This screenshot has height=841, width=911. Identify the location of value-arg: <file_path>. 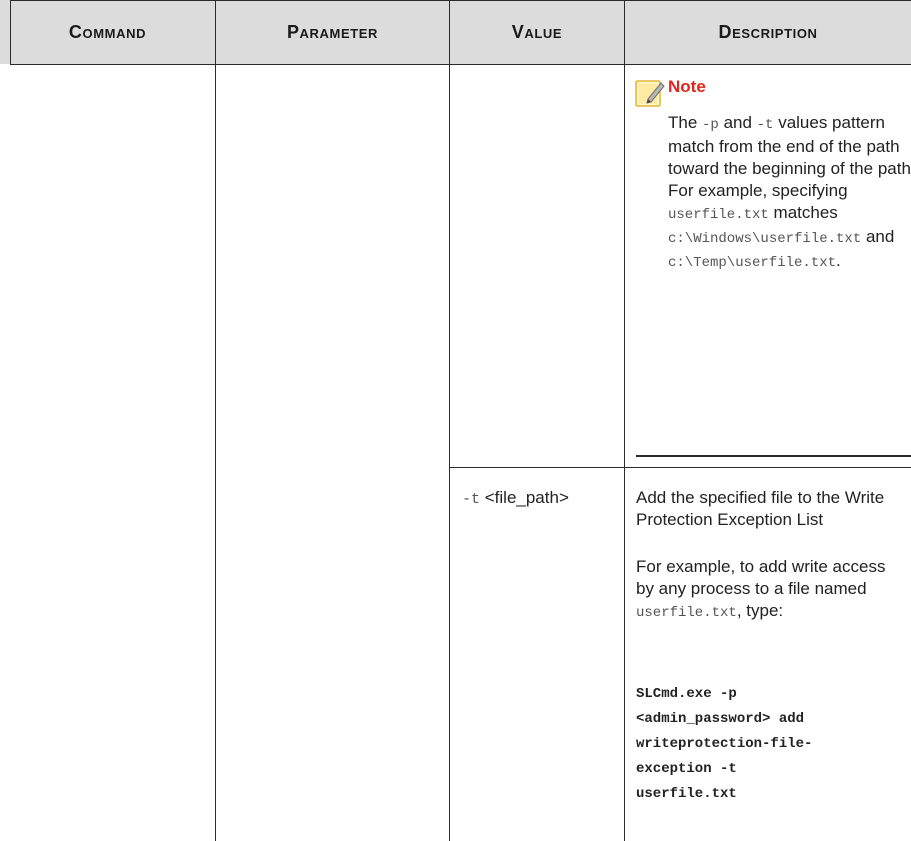
(524, 497).